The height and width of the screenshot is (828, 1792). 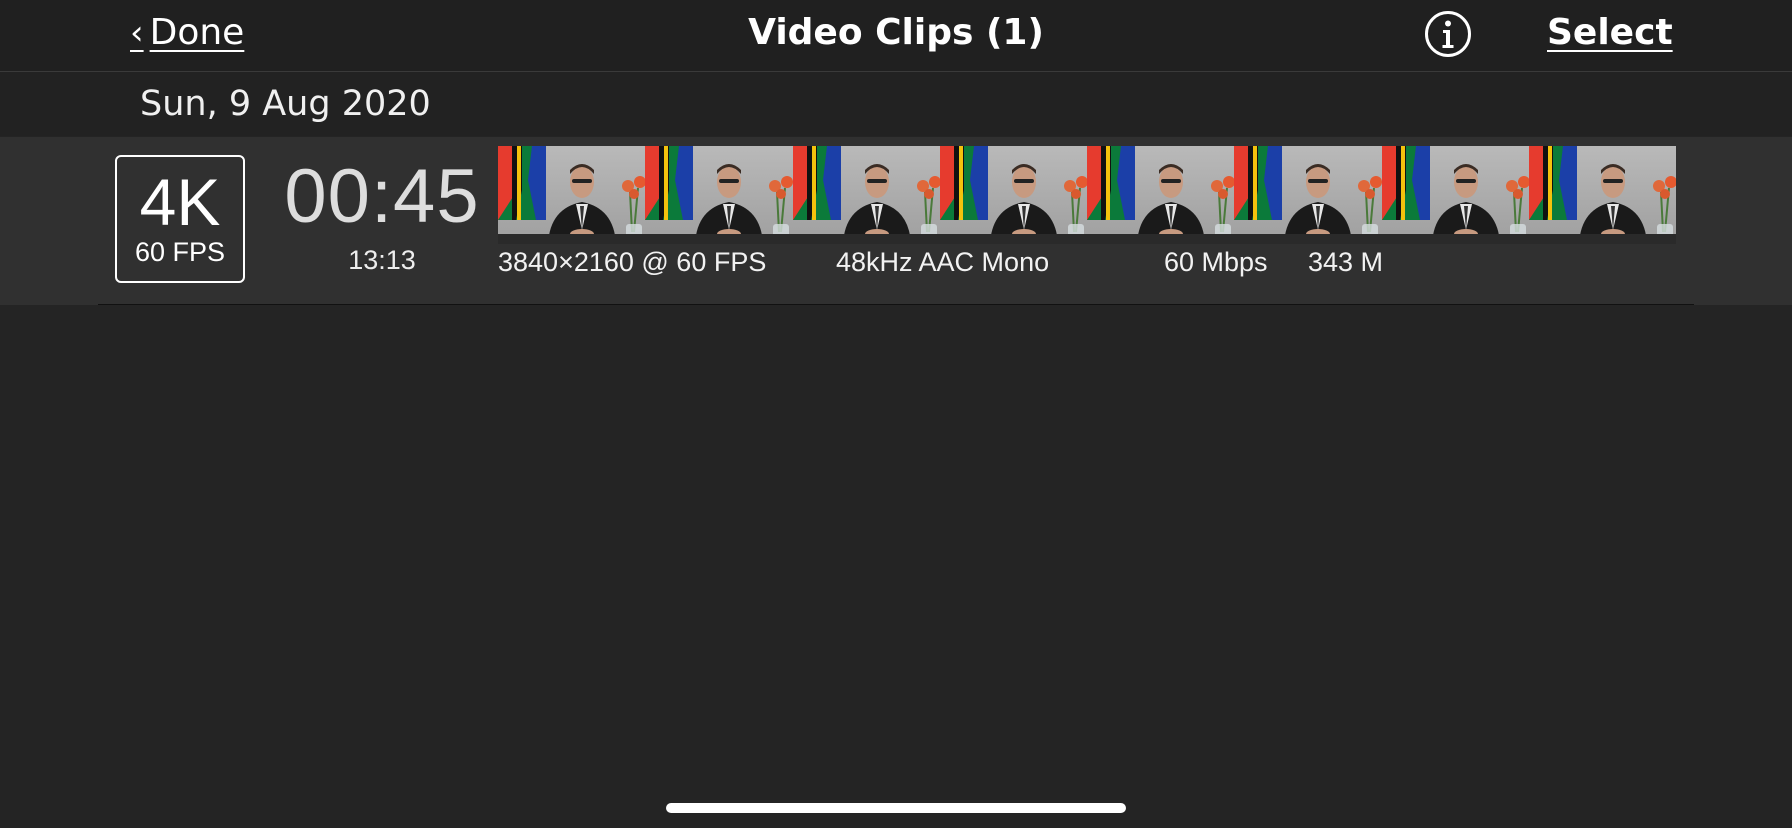 I want to click on info-circle-icon, so click(x=1448, y=34).